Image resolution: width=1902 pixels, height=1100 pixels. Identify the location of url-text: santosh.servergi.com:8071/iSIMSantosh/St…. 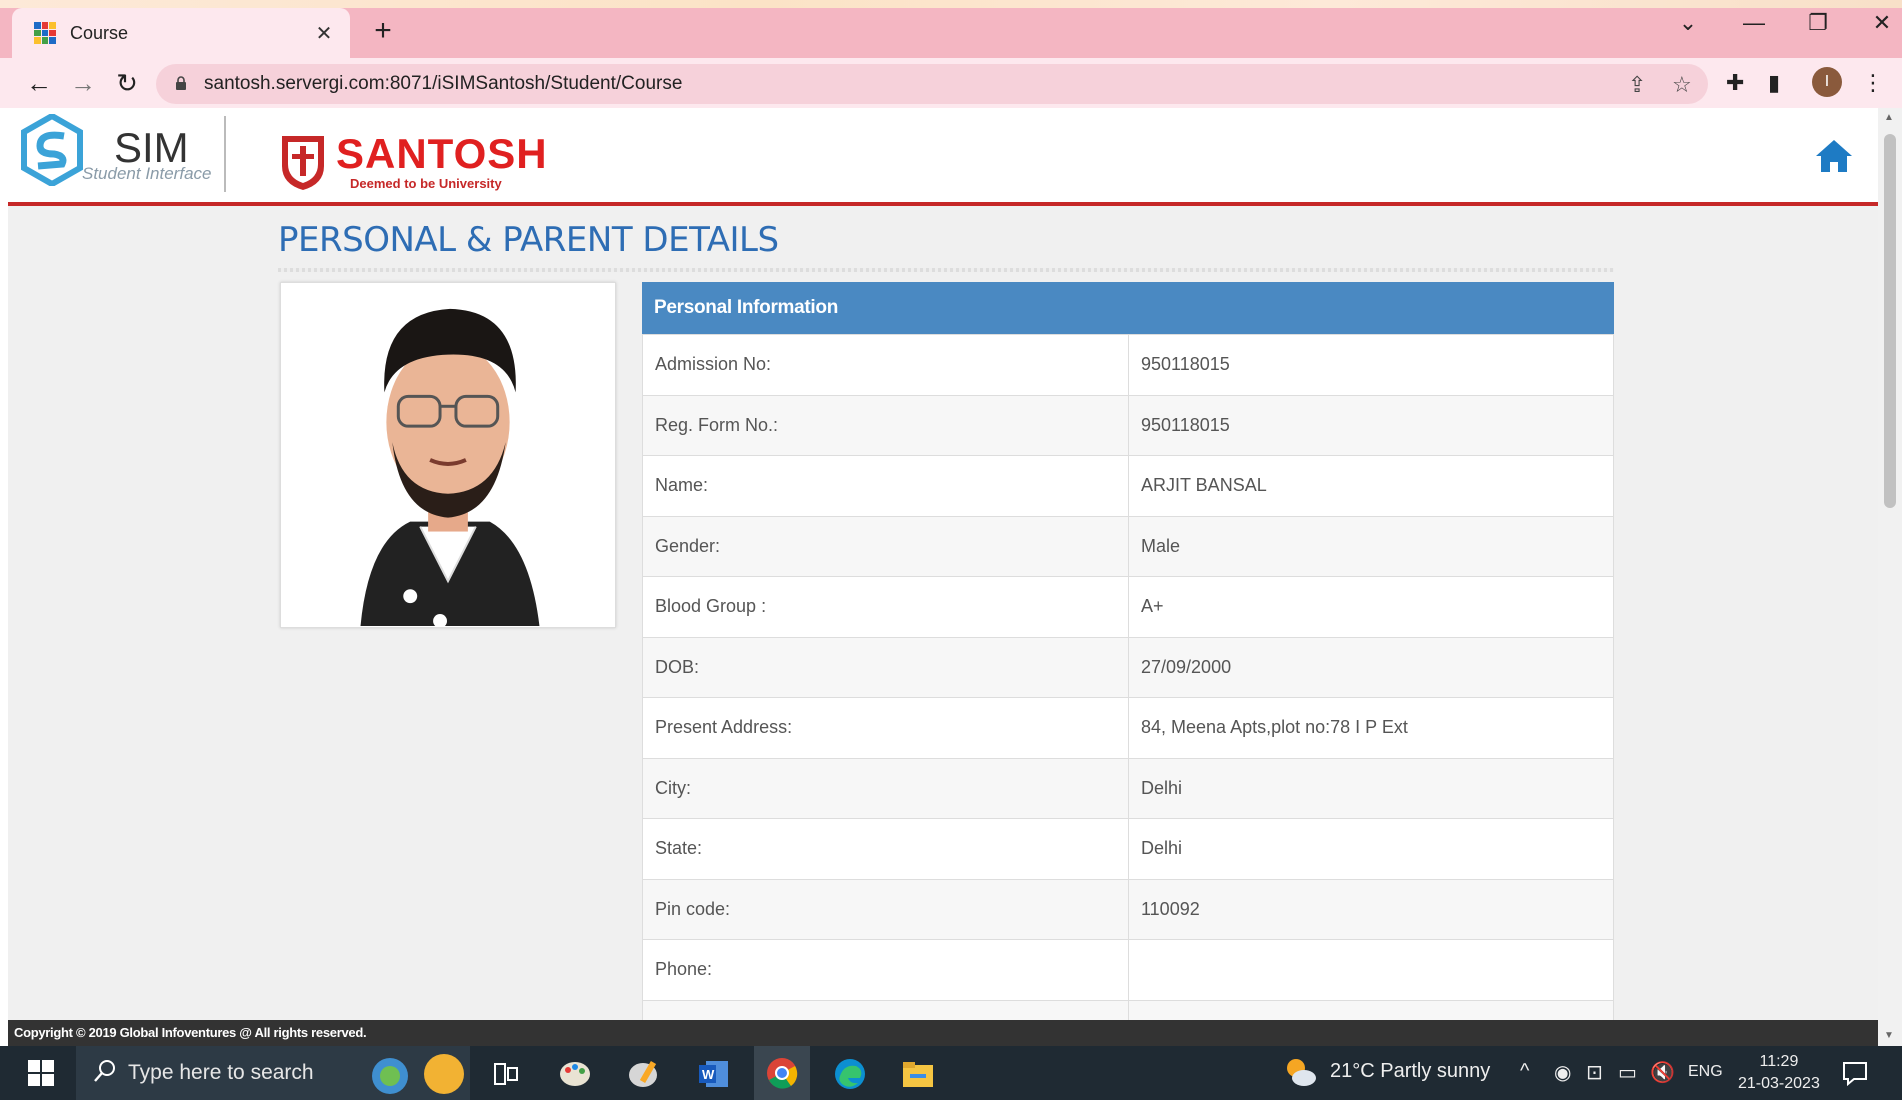
(443, 84).